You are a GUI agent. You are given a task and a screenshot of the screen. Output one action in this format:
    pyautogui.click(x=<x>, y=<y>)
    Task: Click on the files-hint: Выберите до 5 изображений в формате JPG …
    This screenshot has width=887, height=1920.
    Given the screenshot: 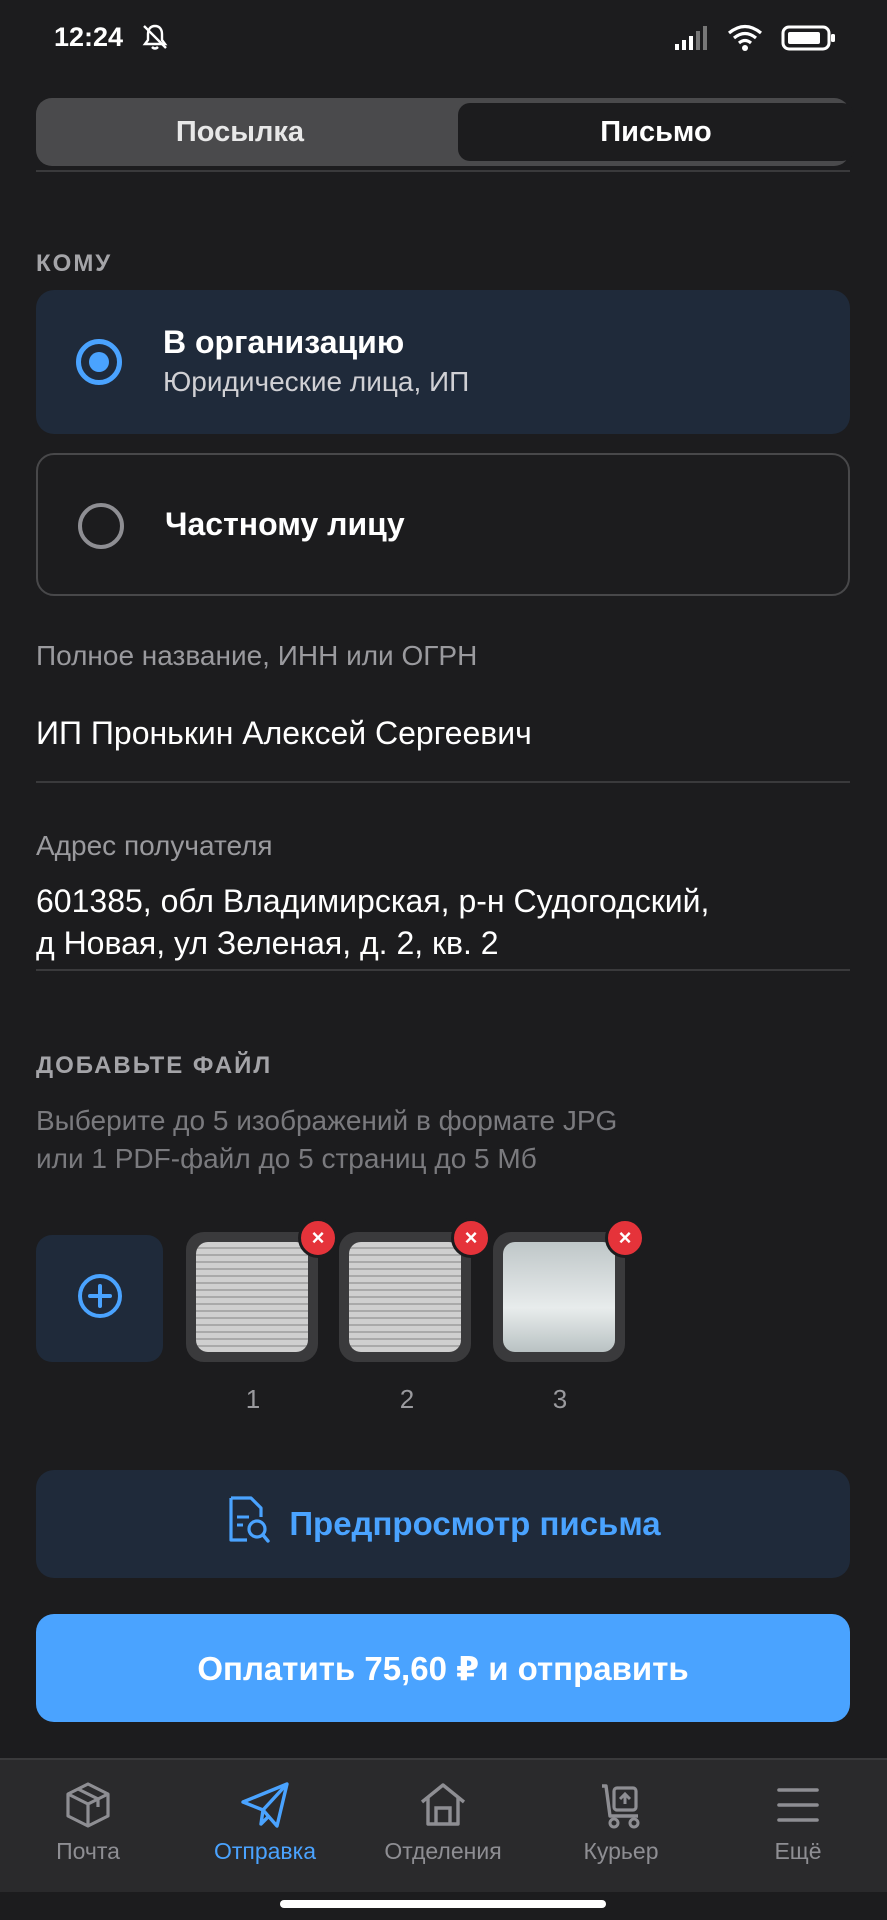 What is the action you would take?
    pyautogui.click(x=436, y=1140)
    